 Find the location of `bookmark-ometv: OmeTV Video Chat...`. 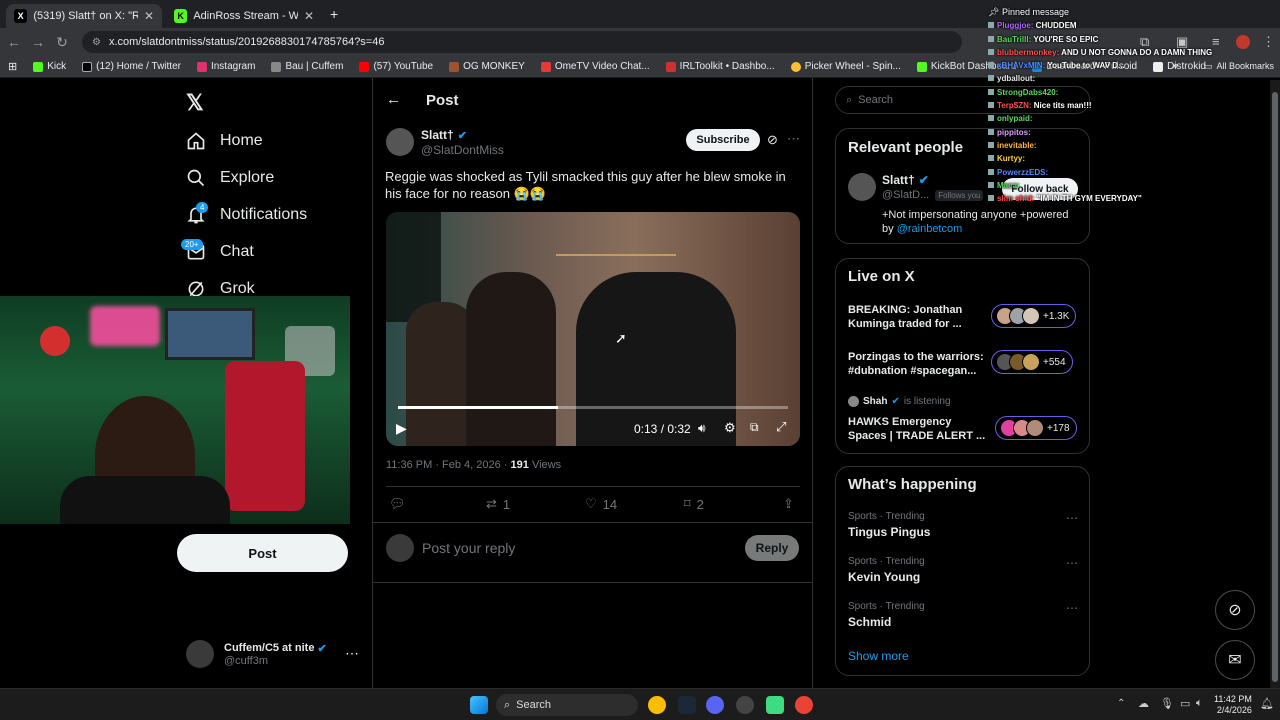

bookmark-ometv: OmeTV Video Chat... is located at coordinates (595, 66).